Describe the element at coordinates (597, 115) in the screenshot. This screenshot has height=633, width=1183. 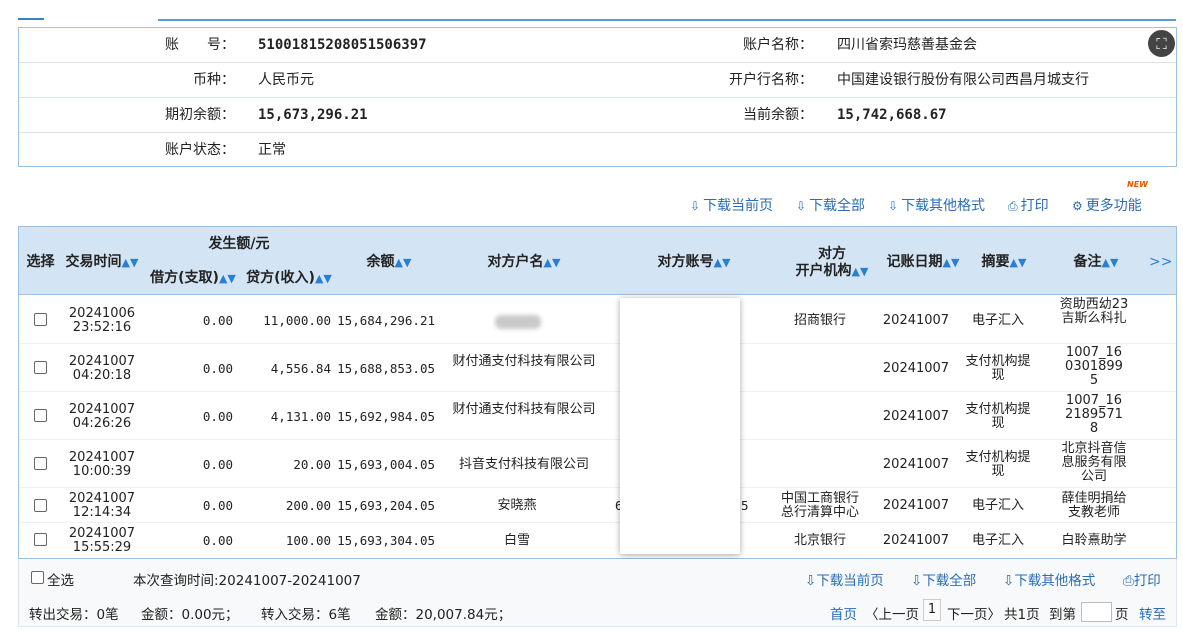
I see `account-row-balance: 期初余额： 15,673,296.21 当前余额： 15,742,668.67` at that location.